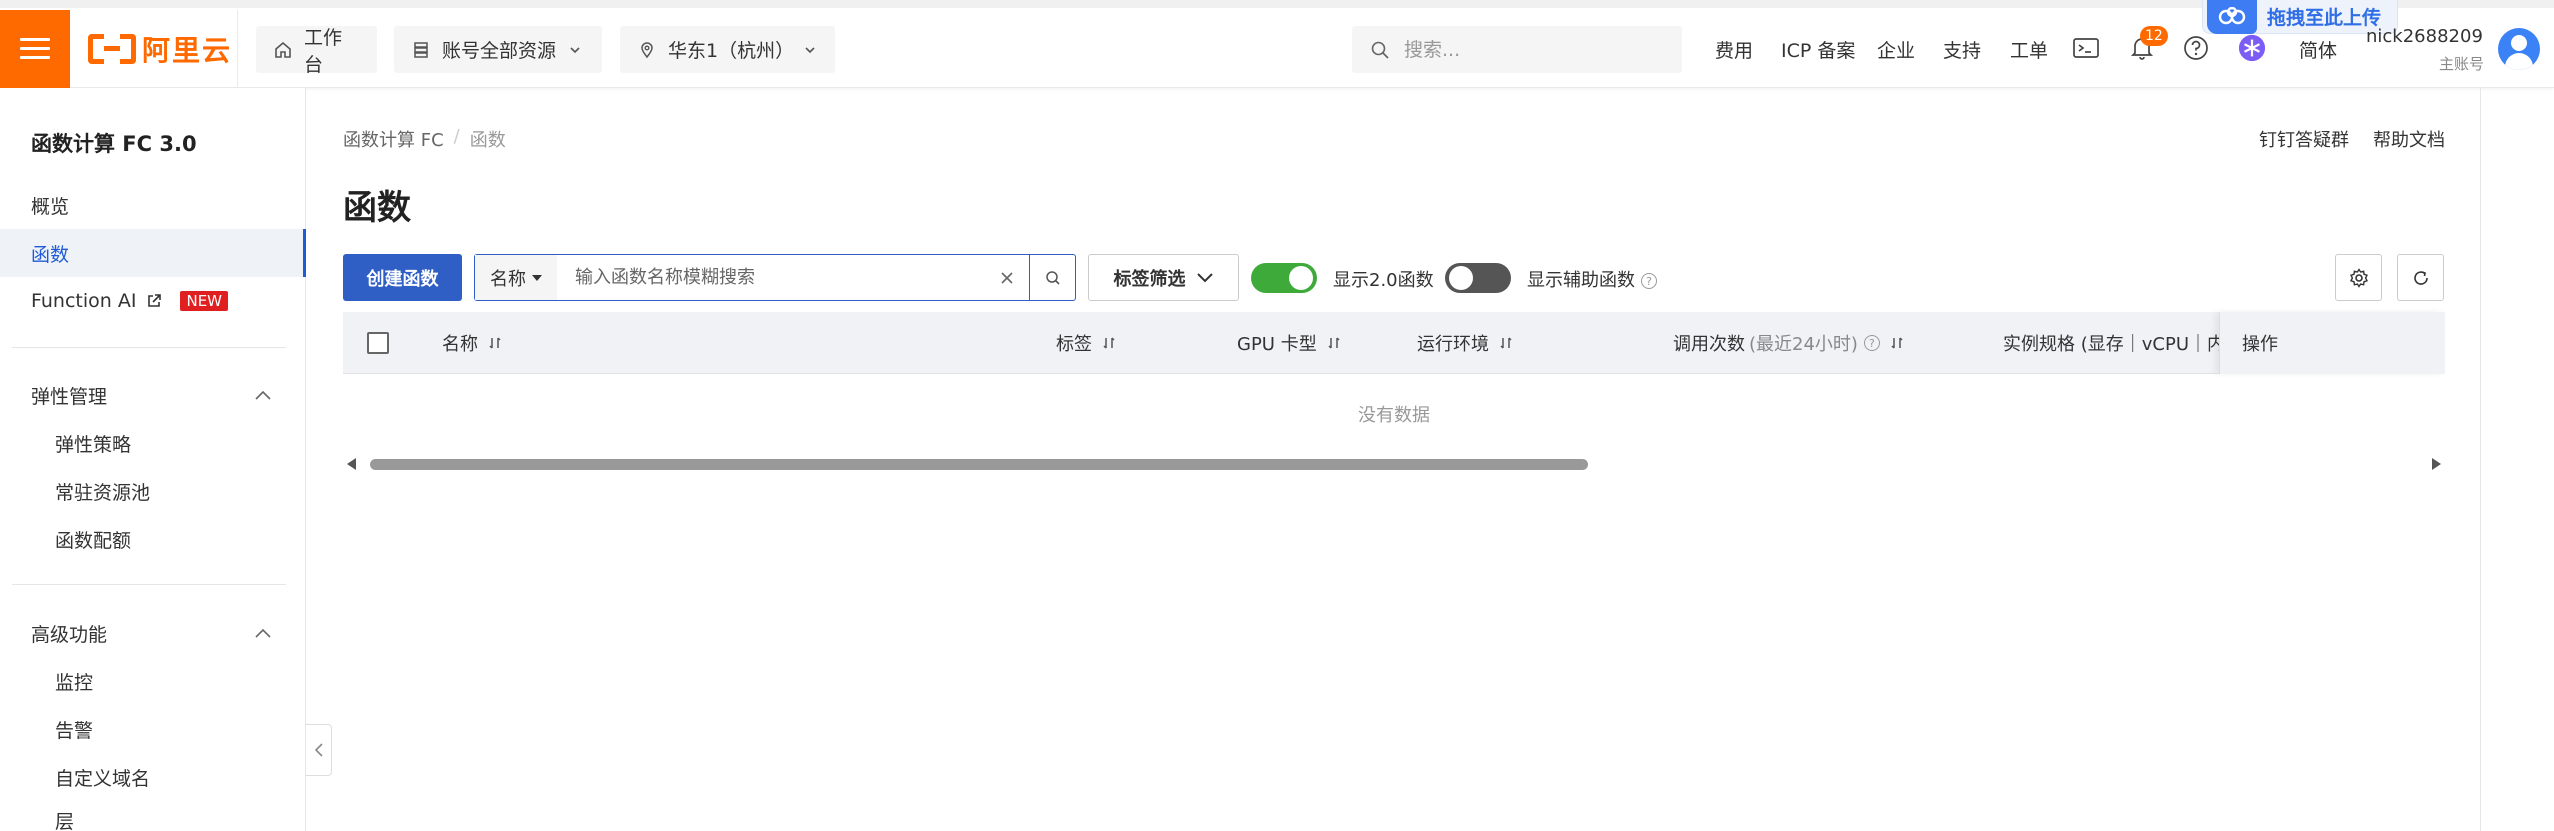  Describe the element at coordinates (1163, 277) in the screenshot. I see `tag-filter-dropdown: 标签筛选` at that location.